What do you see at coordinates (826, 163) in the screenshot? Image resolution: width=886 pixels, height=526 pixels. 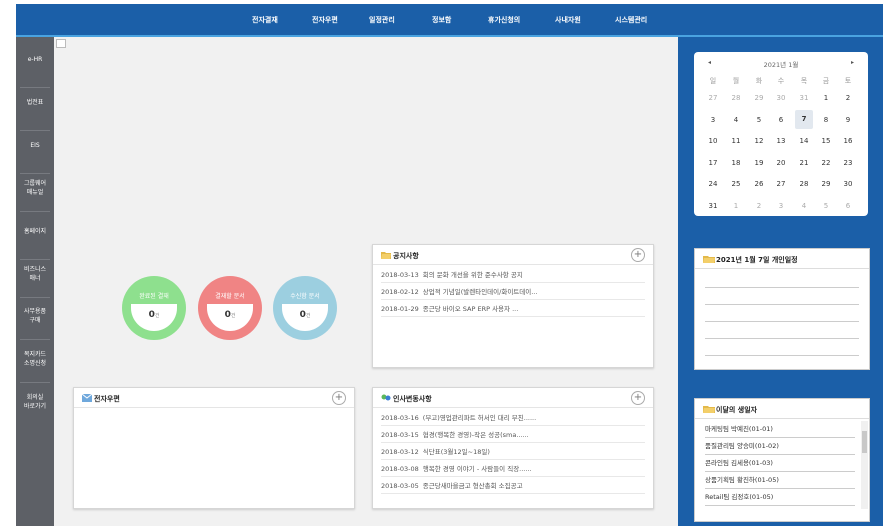 I see `calendar-day: 22` at bounding box center [826, 163].